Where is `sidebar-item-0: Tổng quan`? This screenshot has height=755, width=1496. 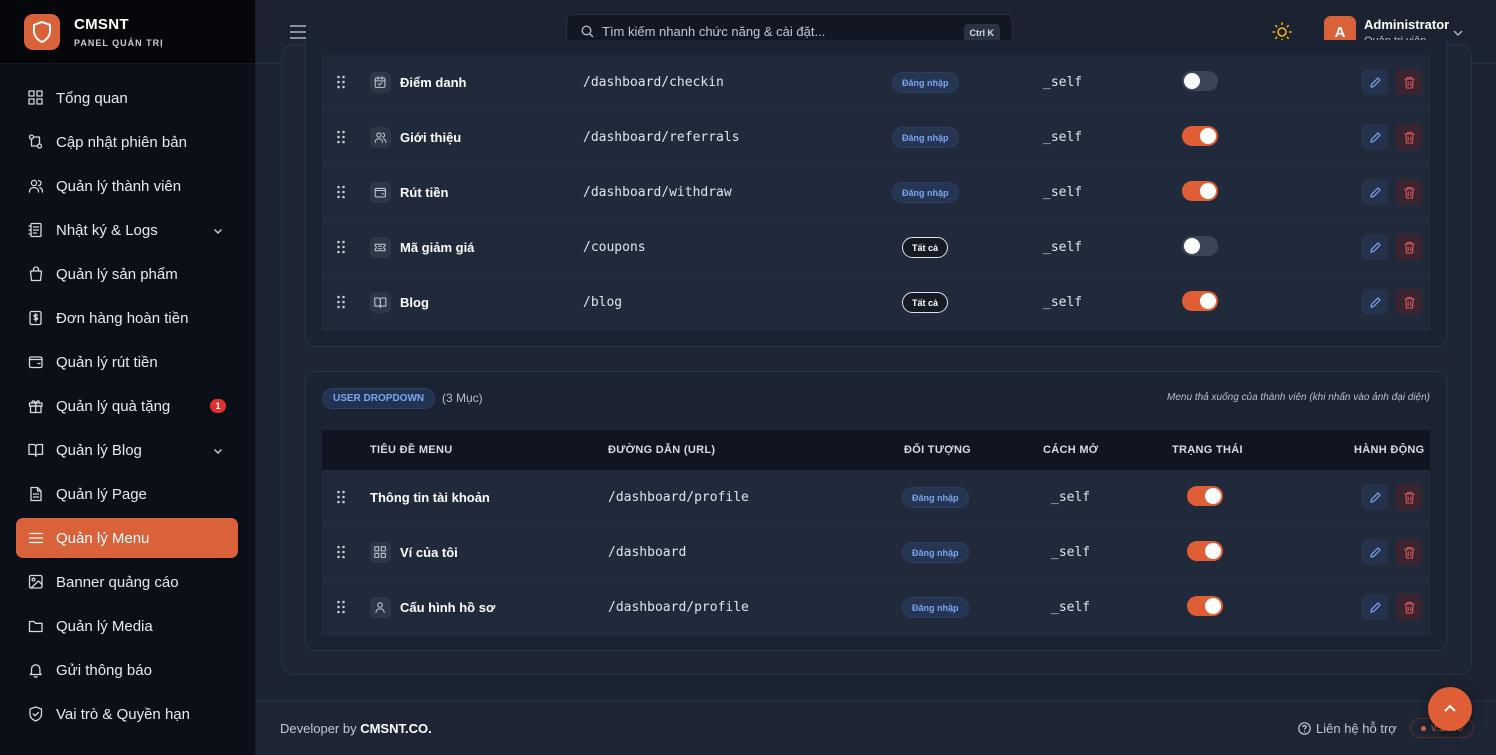 sidebar-item-0: Tổng quan is located at coordinates (127, 98).